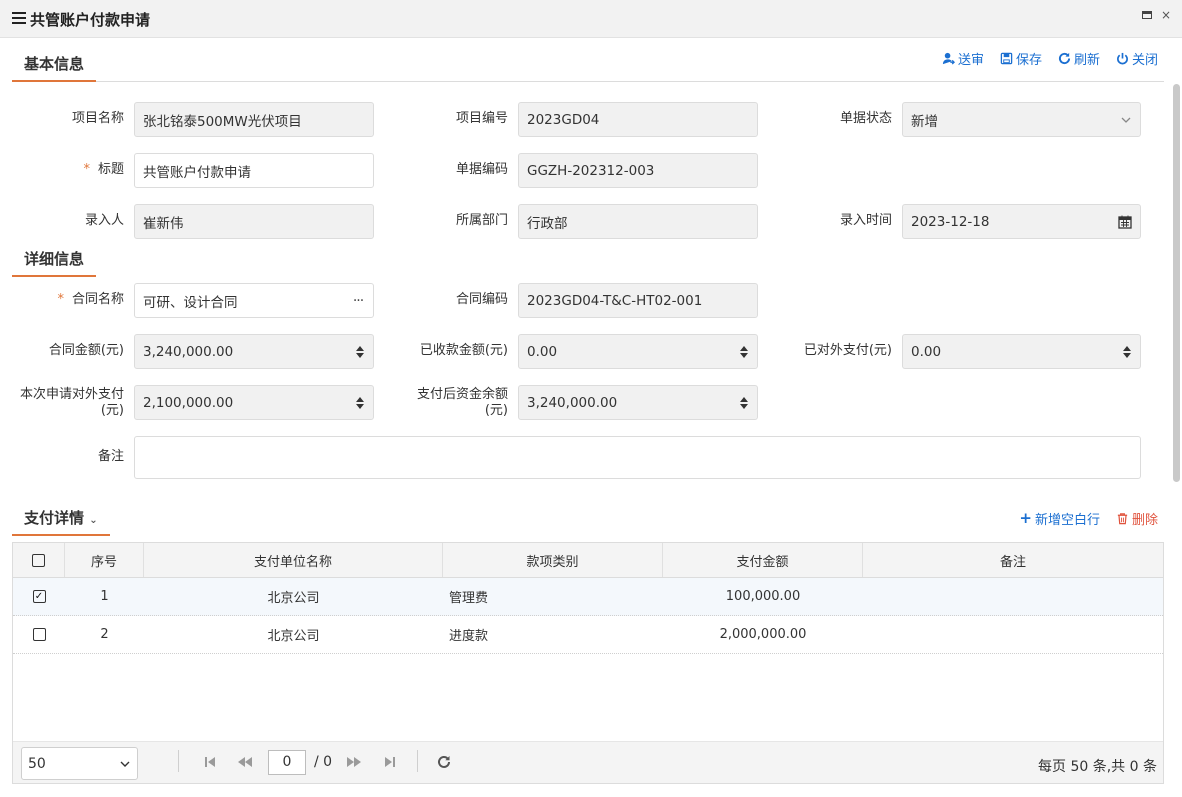  I want to click on close-button: 关闭, so click(1137, 58).